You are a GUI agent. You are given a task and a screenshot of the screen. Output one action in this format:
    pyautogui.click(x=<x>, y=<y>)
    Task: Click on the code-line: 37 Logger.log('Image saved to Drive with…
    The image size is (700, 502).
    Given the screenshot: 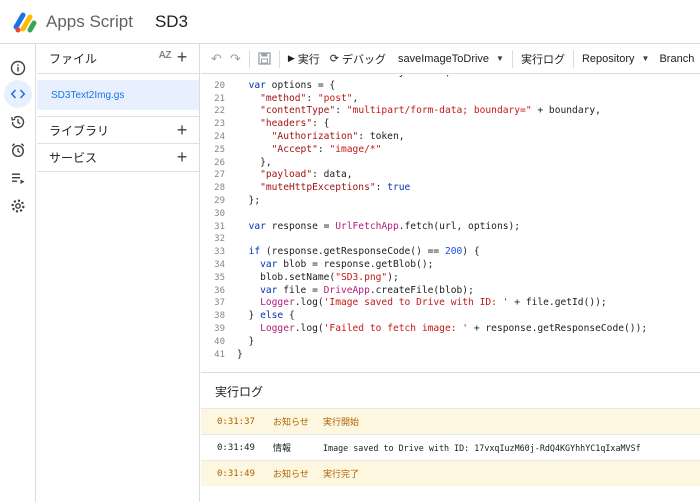 What is the action you would take?
    pyautogui.click(x=450, y=303)
    